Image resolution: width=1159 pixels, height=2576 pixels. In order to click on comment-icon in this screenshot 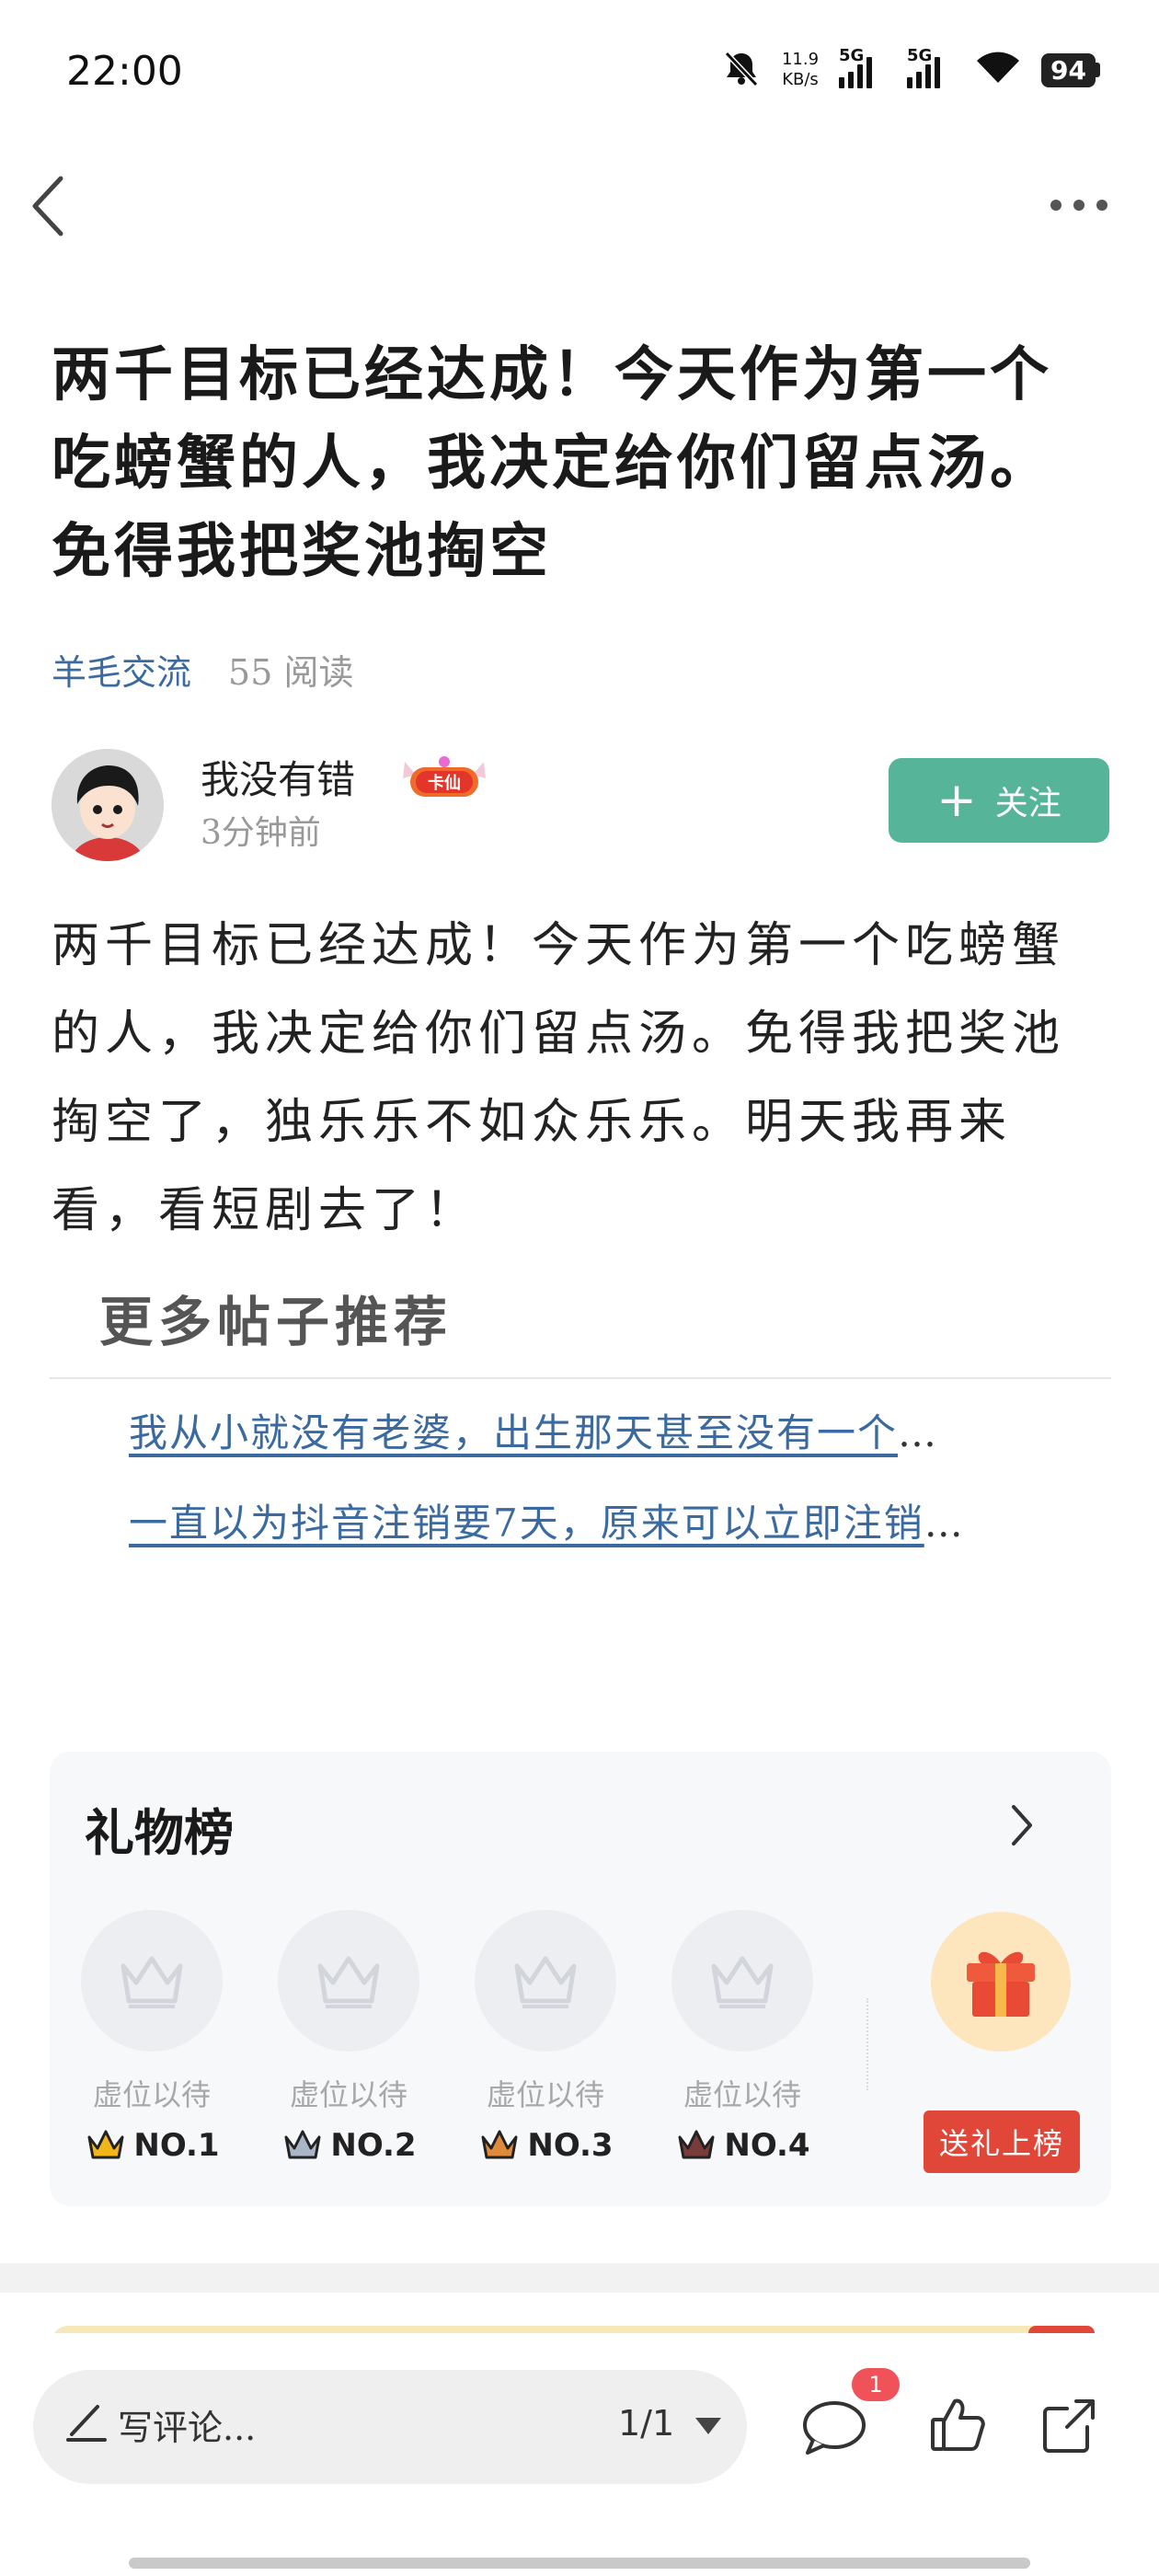, I will do `click(834, 2427)`.